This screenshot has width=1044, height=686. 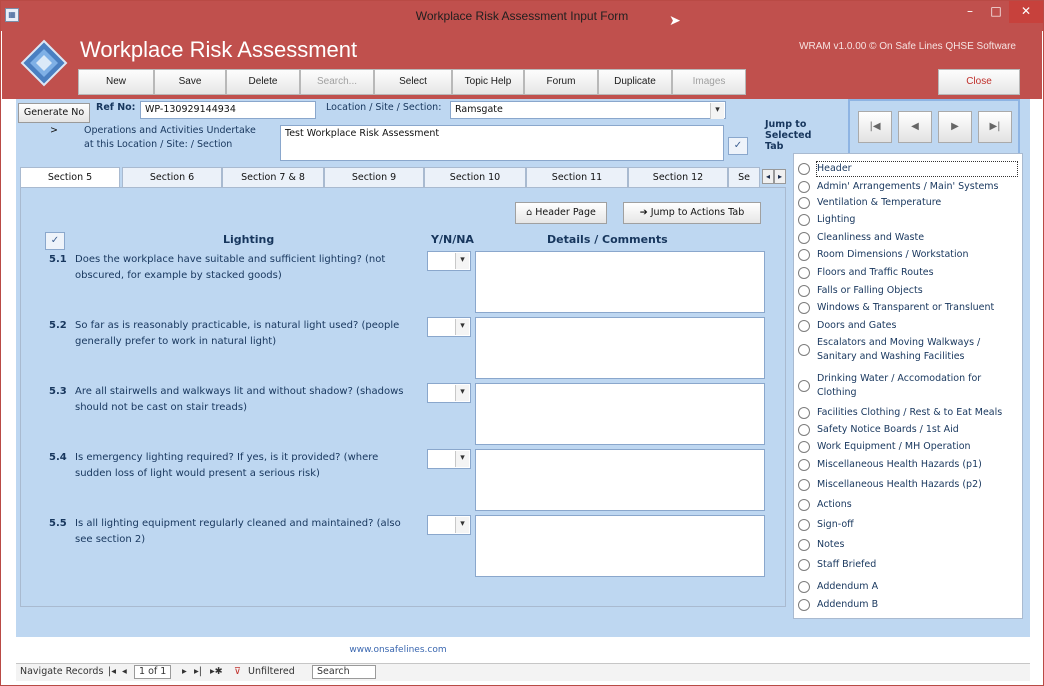 I want to click on radio-label: Miscellaneous Health Hazards (p2), so click(x=899, y=484).